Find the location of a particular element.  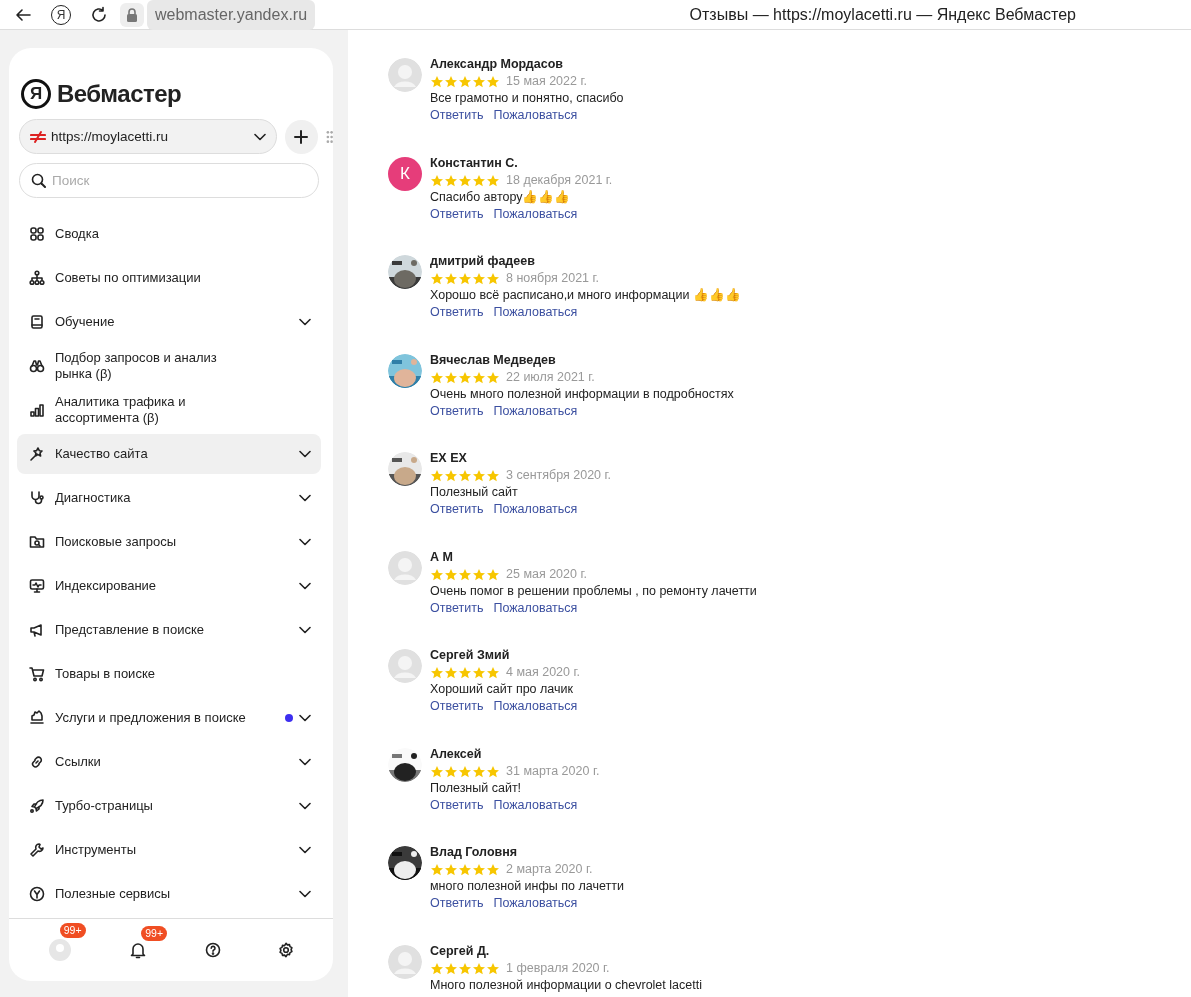

link-icon is located at coordinates (37, 762).